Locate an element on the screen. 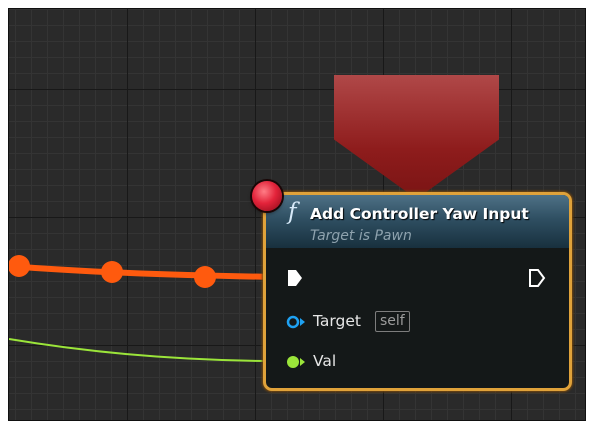 The width and height of the screenshot is (593, 427). target-pin-label: Target is located at coordinates (337, 321).